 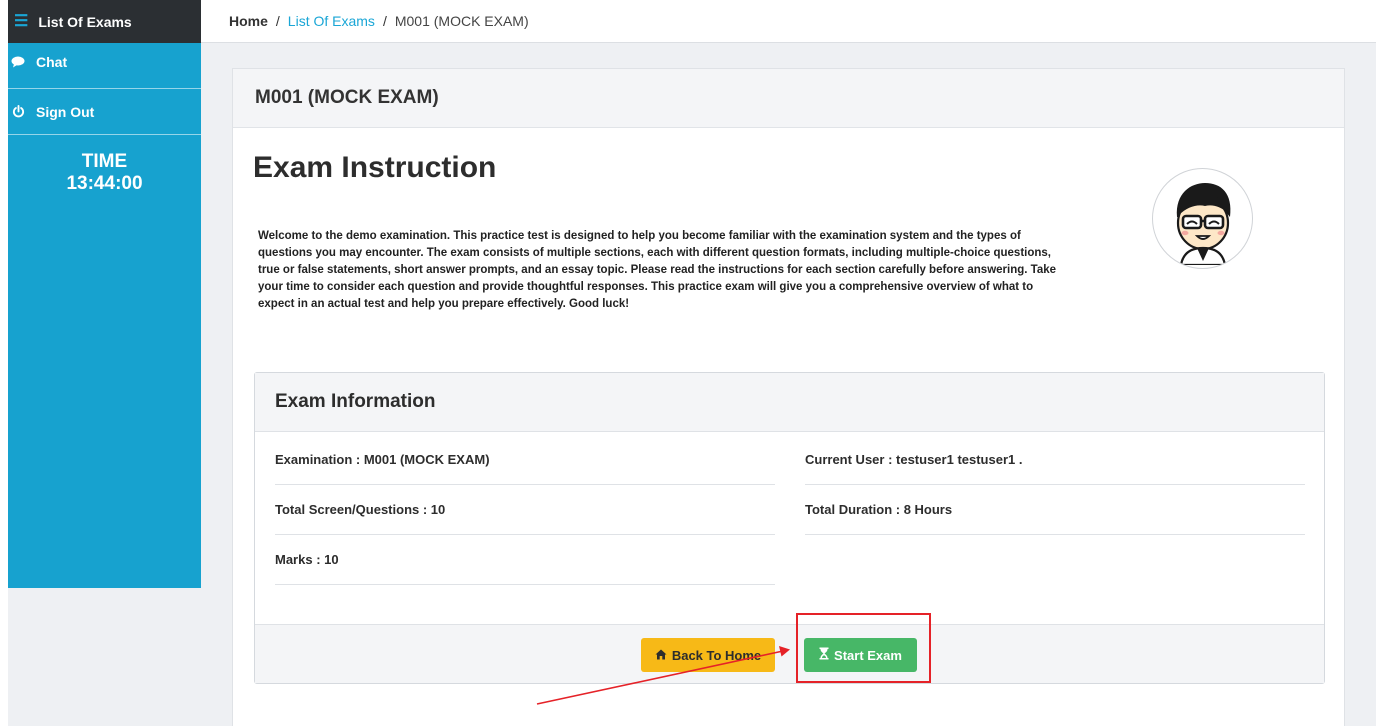 What do you see at coordinates (65, 111) in the screenshot?
I see `sidebar-item-label: Sign Out` at bounding box center [65, 111].